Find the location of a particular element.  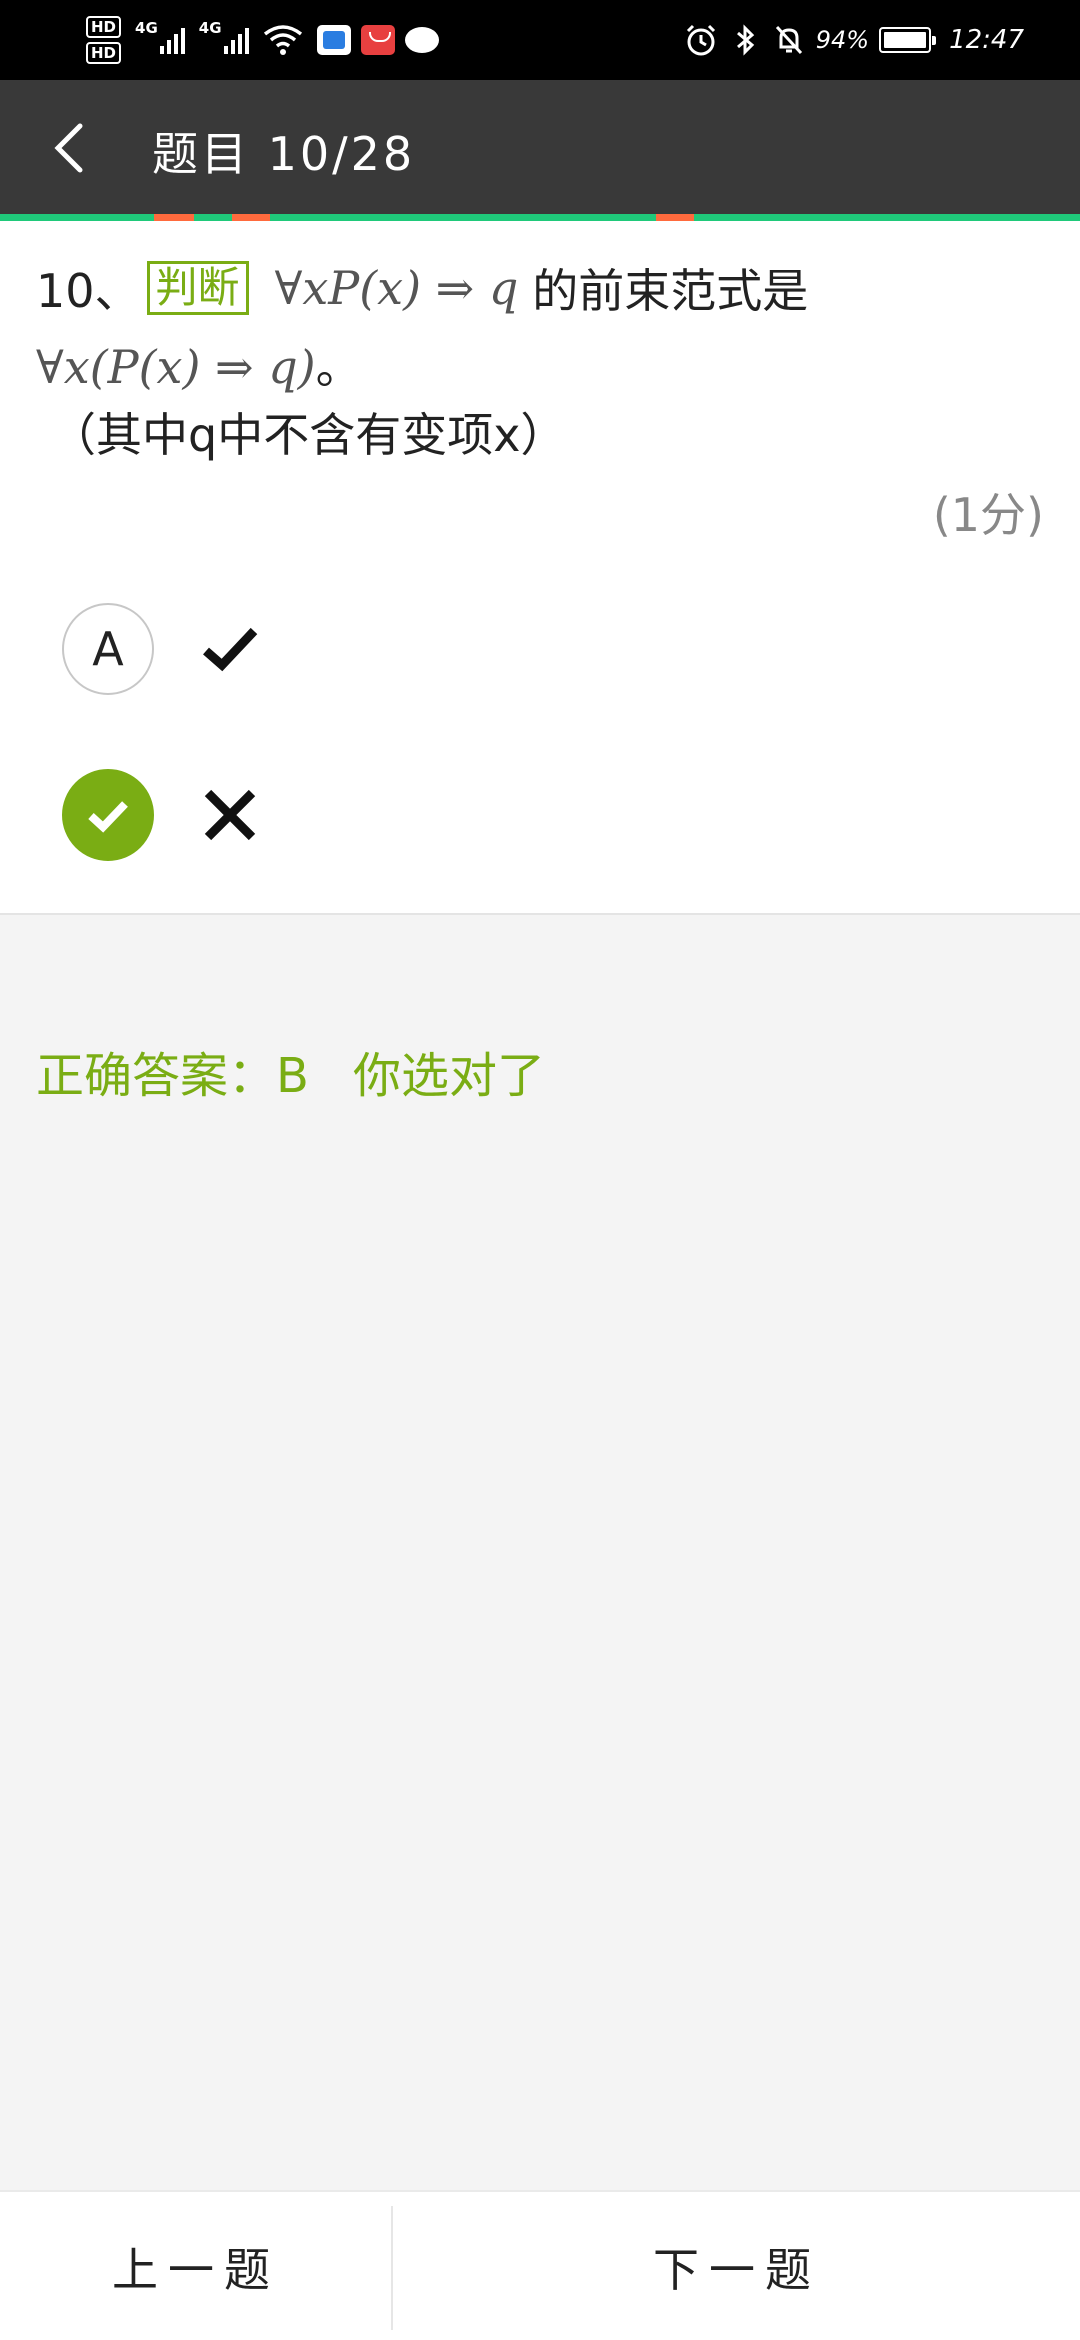

hd-indicators: HD HD is located at coordinates (104, 40).